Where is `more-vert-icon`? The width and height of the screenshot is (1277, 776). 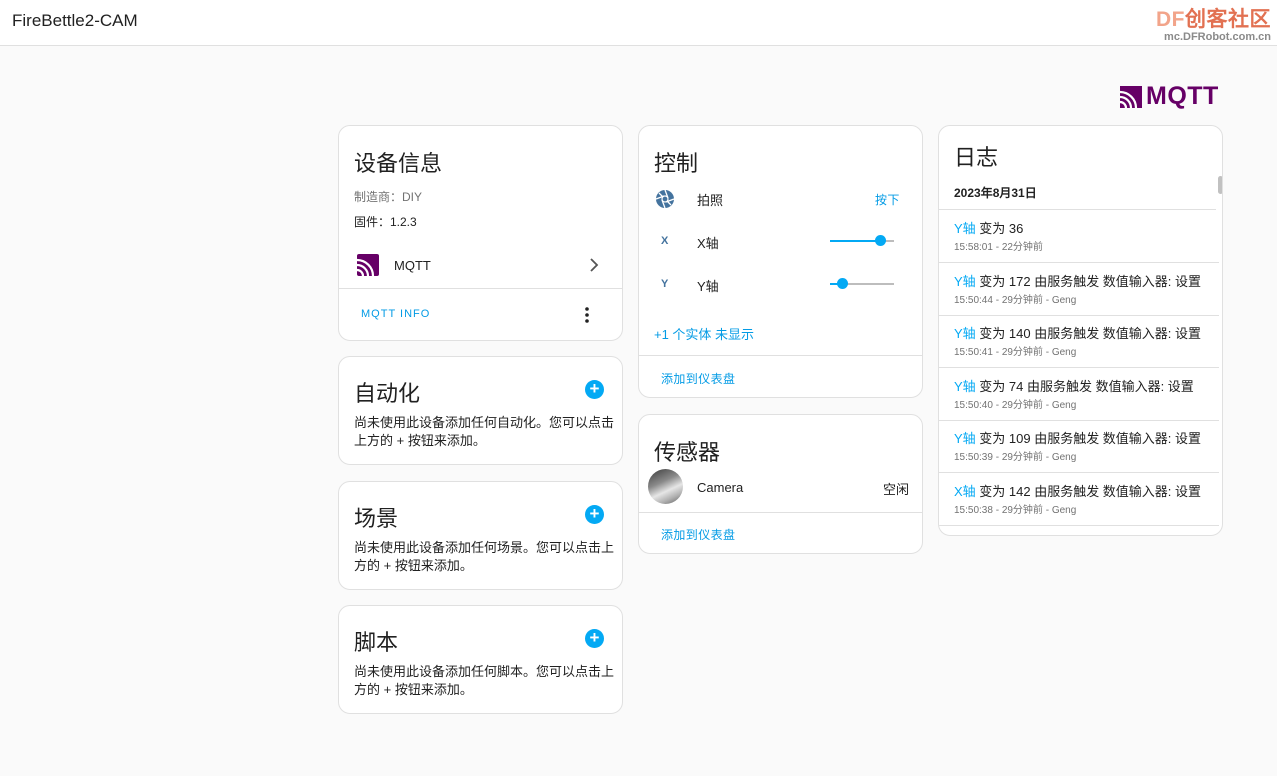 more-vert-icon is located at coordinates (587, 315).